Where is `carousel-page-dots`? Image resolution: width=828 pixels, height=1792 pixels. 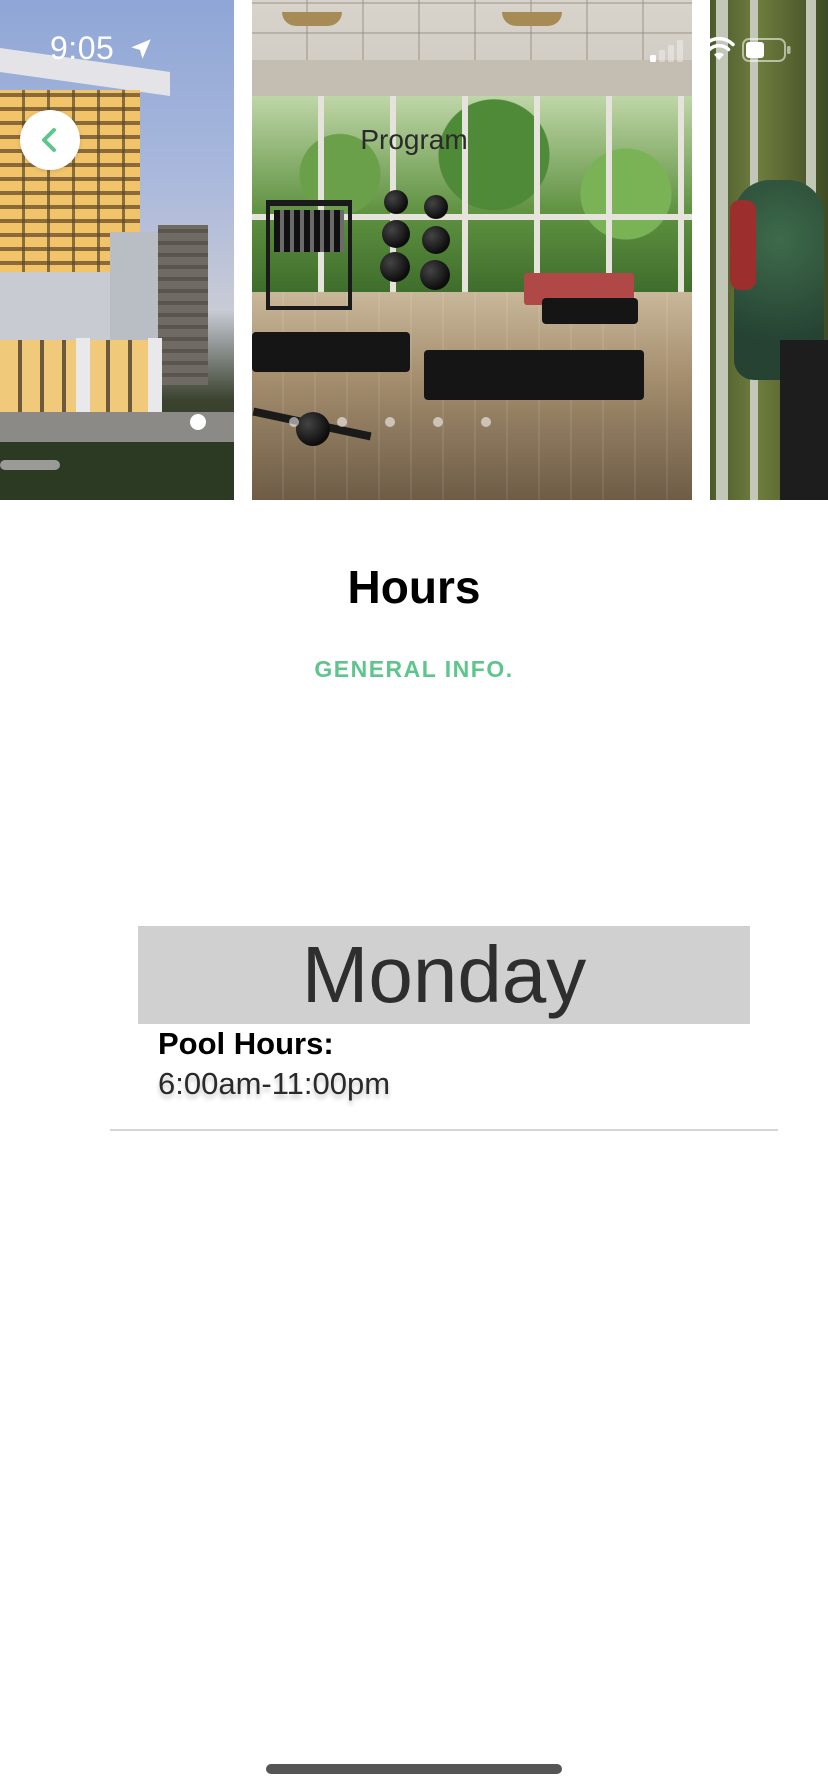
carousel-page-dots is located at coordinates (414, 424).